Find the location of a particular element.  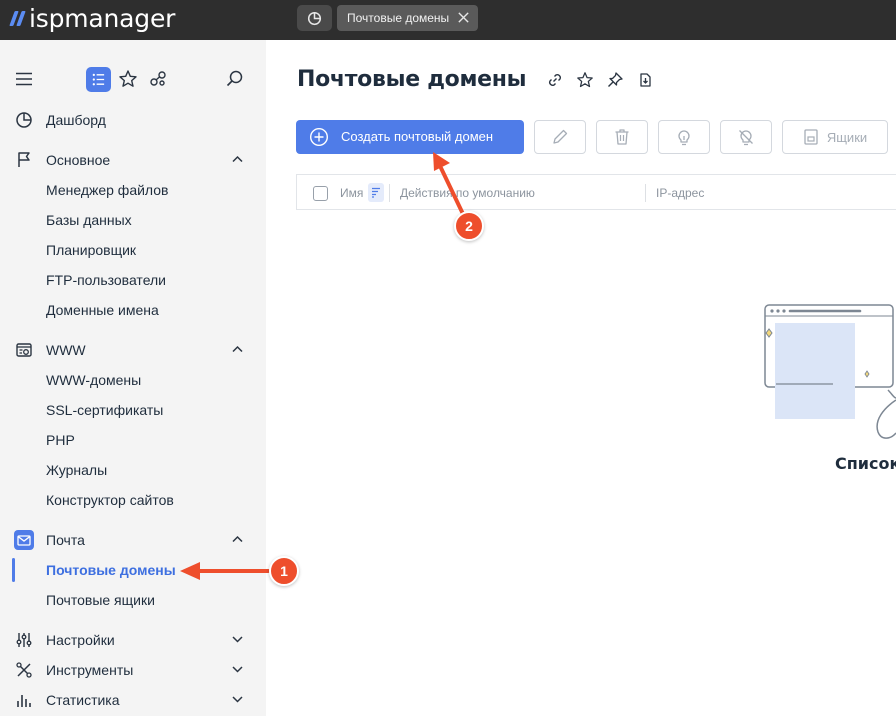

favorites-star-icon is located at coordinates (128, 79).